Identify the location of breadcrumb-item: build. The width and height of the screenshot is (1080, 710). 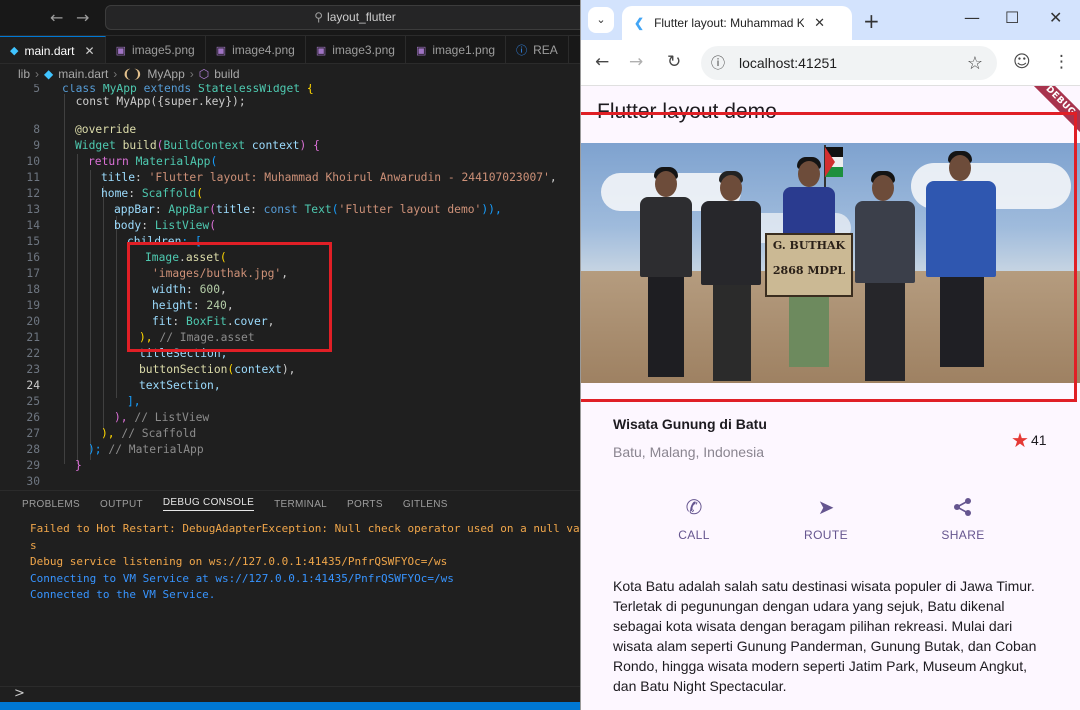
(226, 74).